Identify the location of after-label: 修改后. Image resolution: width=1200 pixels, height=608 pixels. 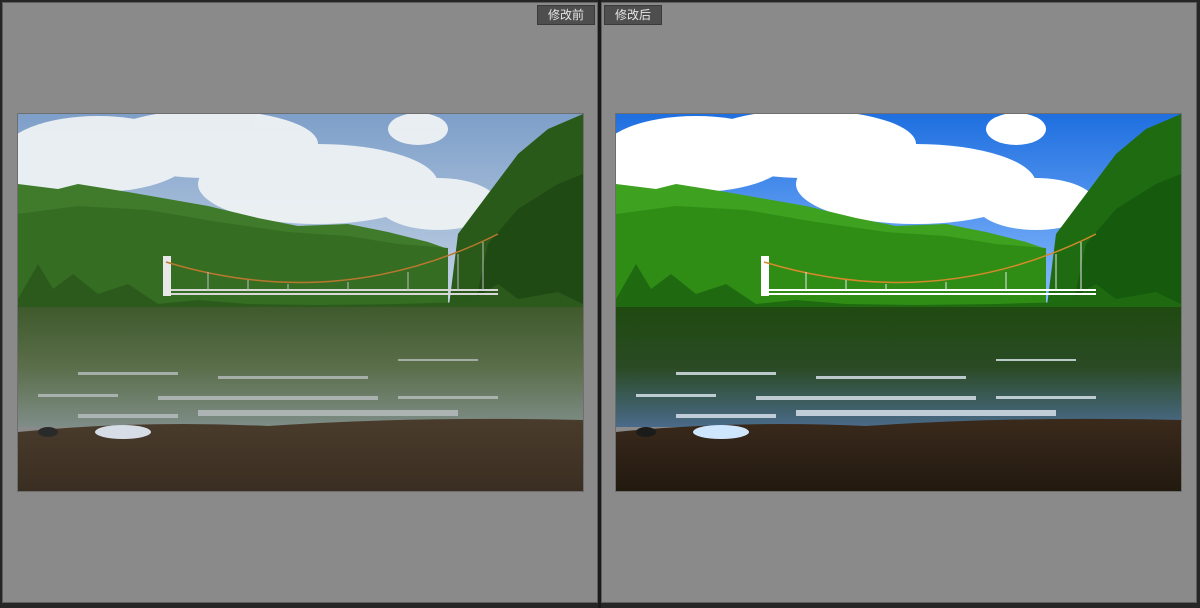
(633, 15).